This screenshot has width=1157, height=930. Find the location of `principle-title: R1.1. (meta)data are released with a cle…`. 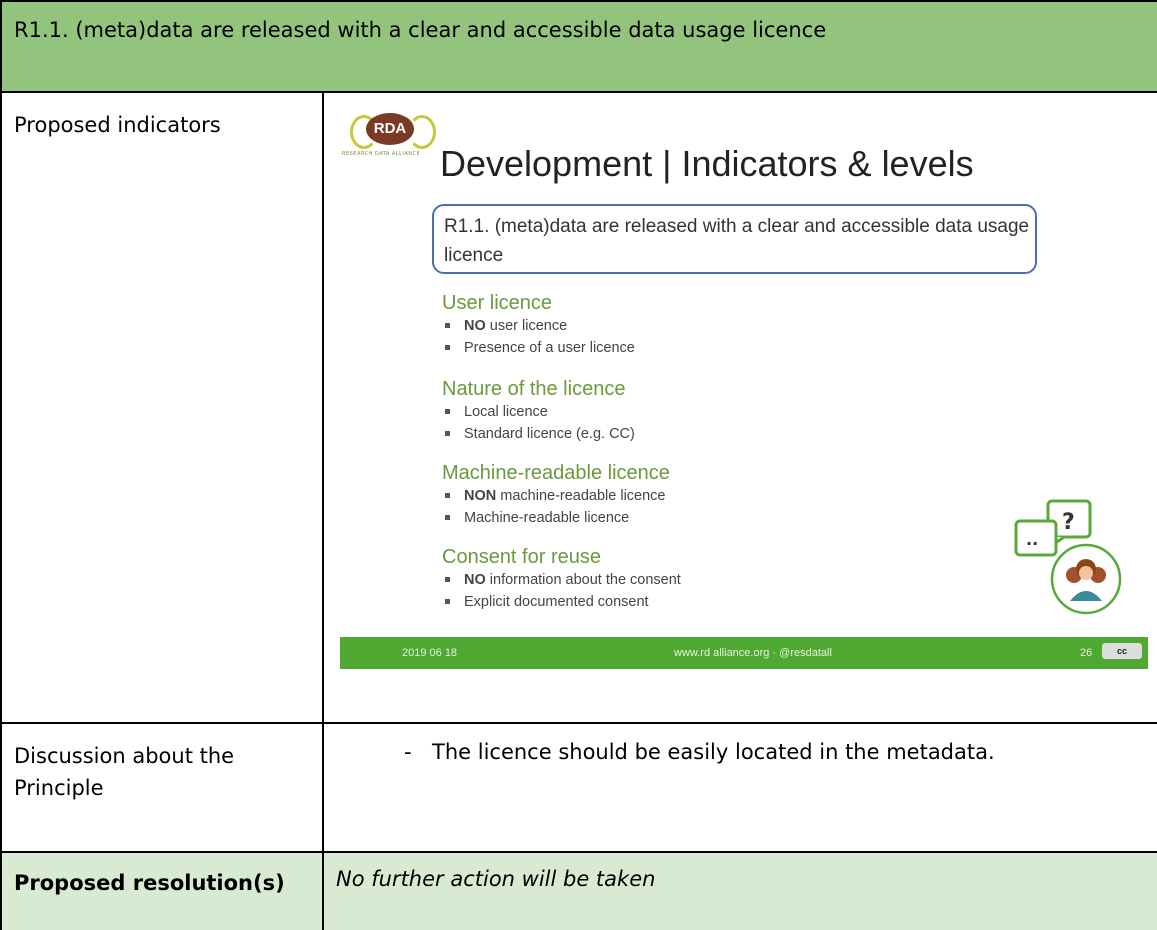

principle-title: R1.1. (meta)data are released with a cle… is located at coordinates (420, 30).